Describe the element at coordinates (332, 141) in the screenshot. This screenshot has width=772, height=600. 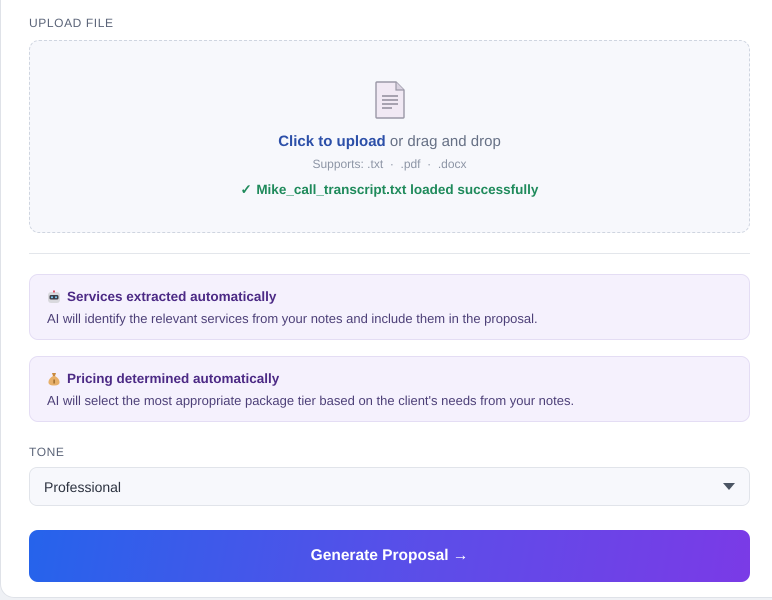
I see `upload-link: Click to upload` at that location.